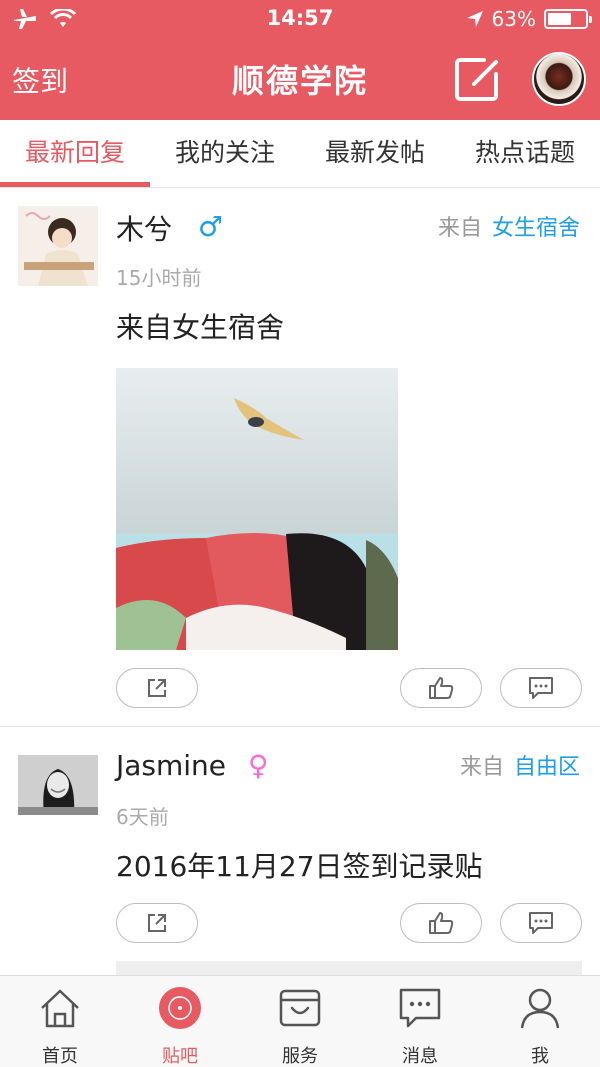 This screenshot has height=1067, width=600. What do you see at coordinates (536, 228) in the screenshot?
I see `board-link: 女生宿舍` at bounding box center [536, 228].